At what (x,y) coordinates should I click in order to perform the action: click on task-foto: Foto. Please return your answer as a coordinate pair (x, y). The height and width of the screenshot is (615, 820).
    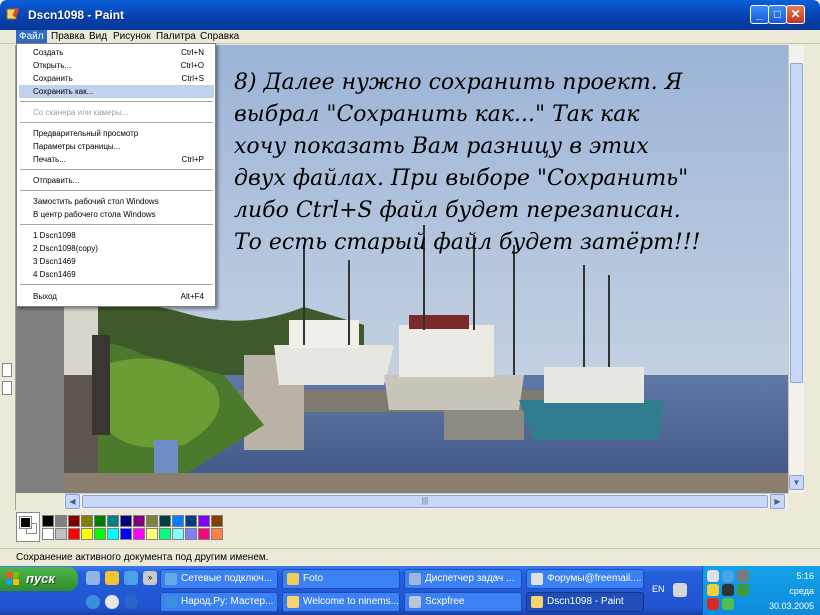
    Looking at the image, I should click on (341, 579).